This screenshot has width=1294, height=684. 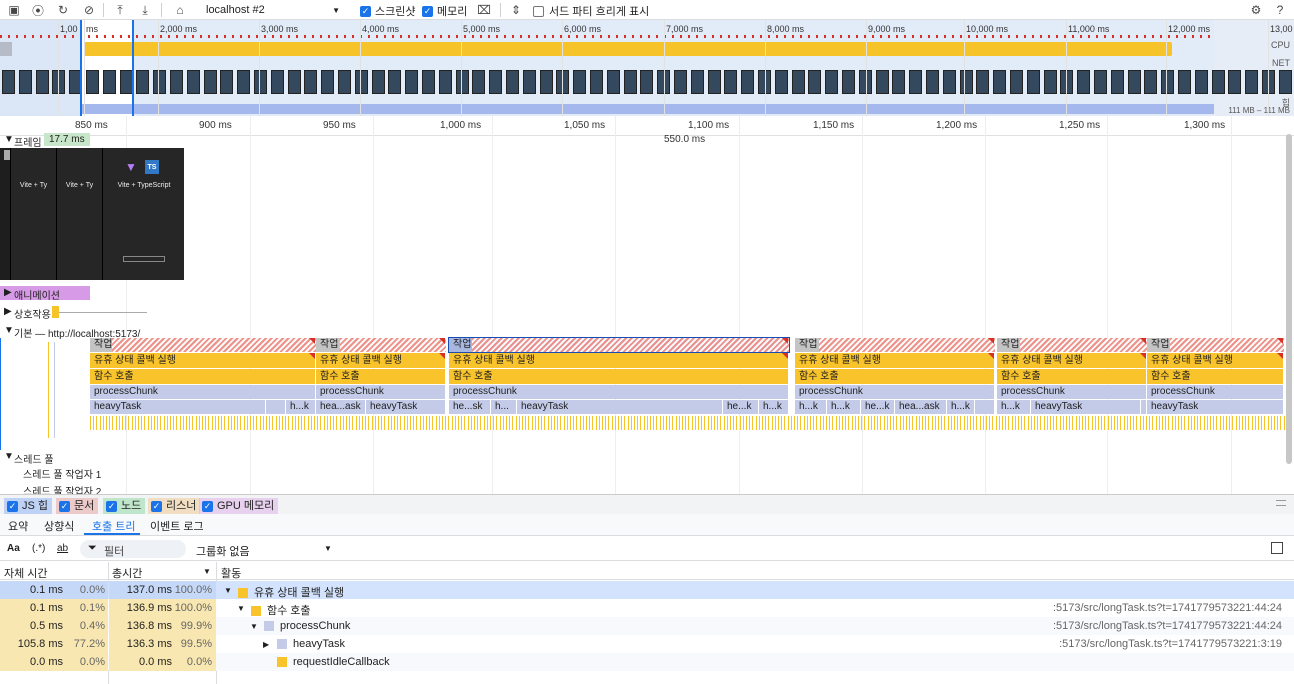 I want to click on toggle-sidebar-icon: ▣, so click(x=14, y=10).